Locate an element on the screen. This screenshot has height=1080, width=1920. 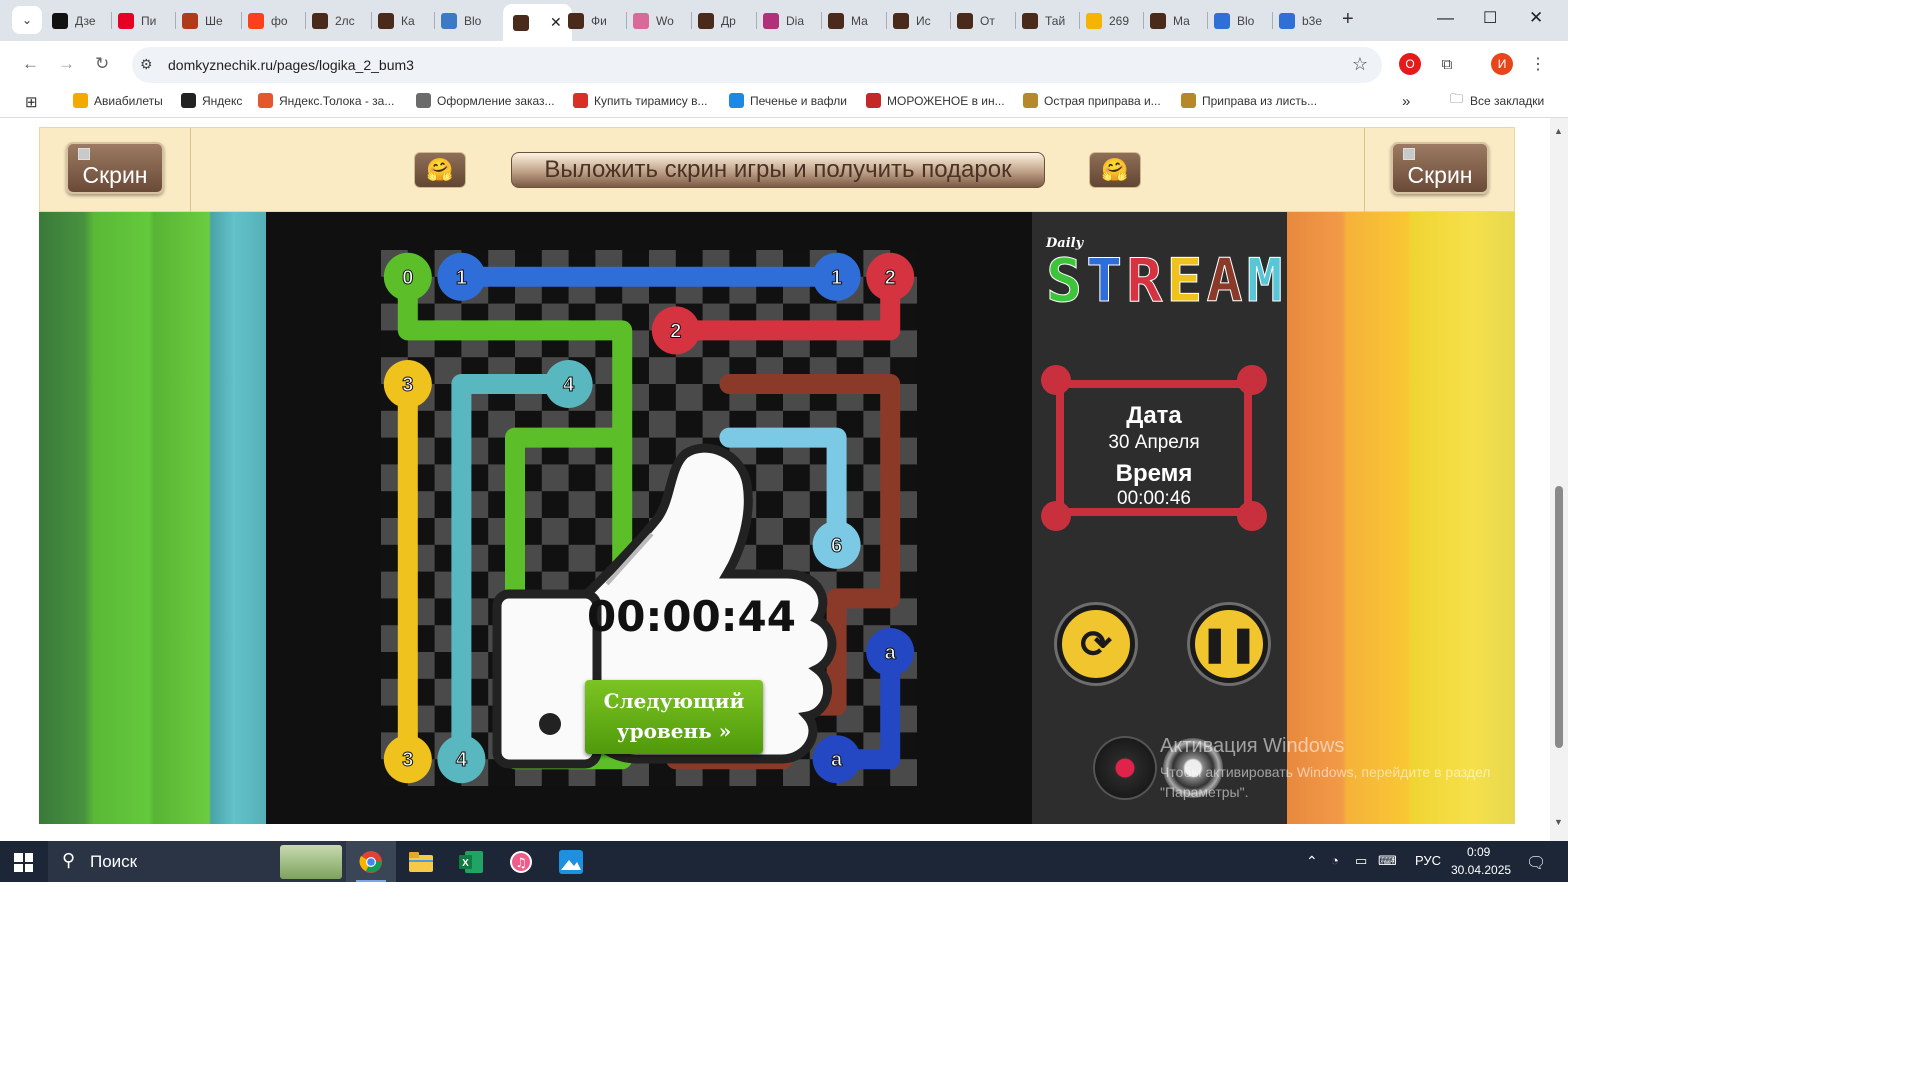
level-complete-popup: 00:00:44 Следующий уровень » is located at coordinates (652, 609).